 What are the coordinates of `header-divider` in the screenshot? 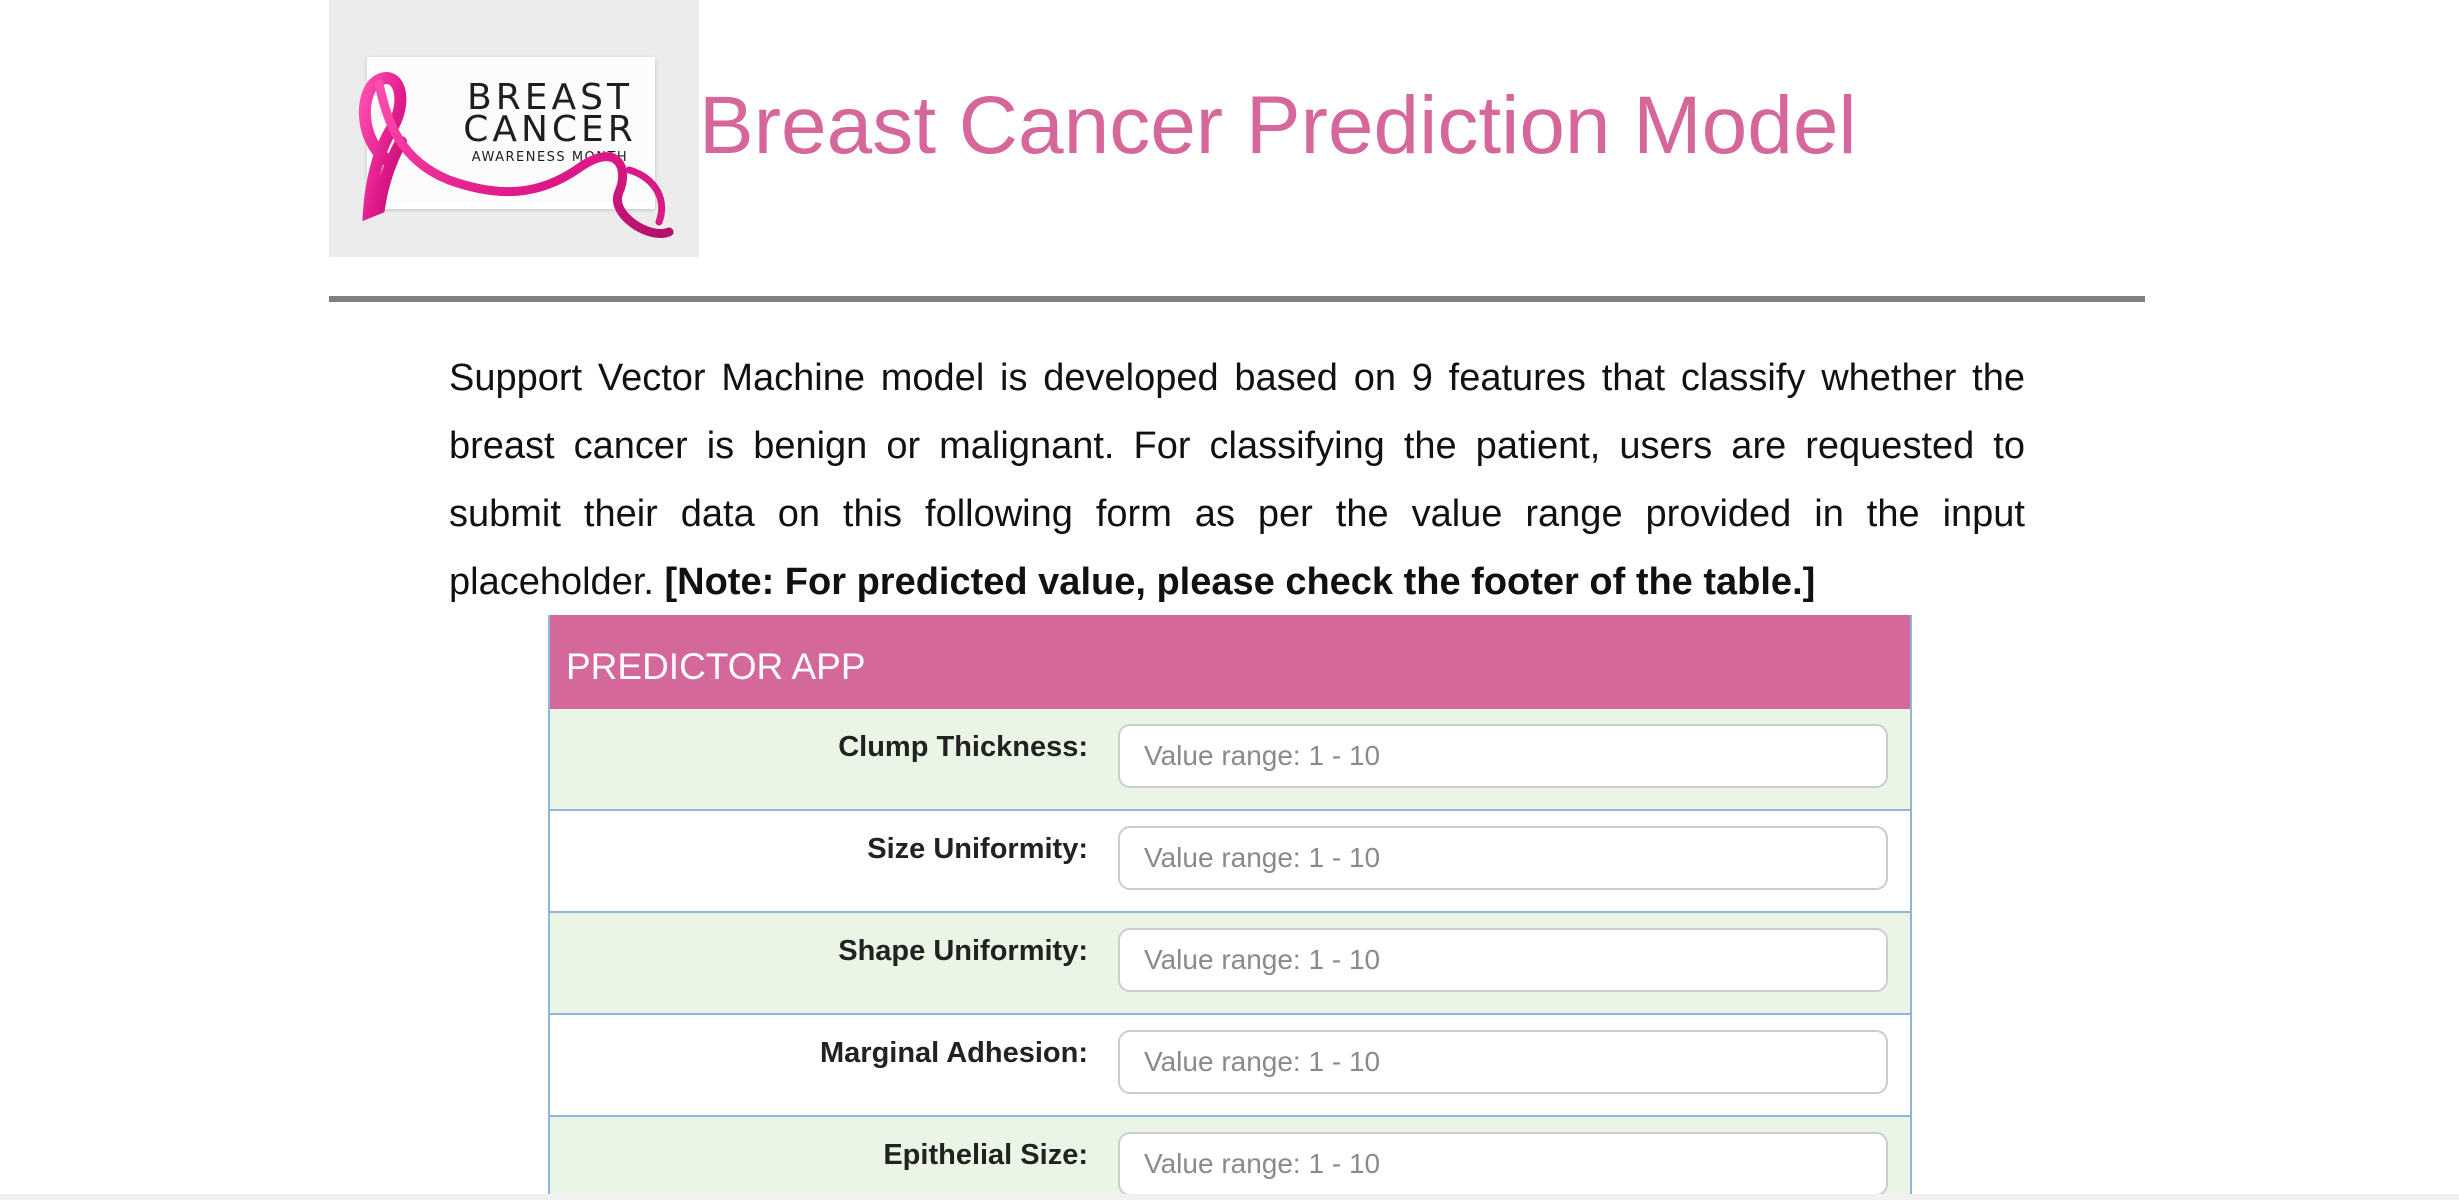 It's located at (1237, 299).